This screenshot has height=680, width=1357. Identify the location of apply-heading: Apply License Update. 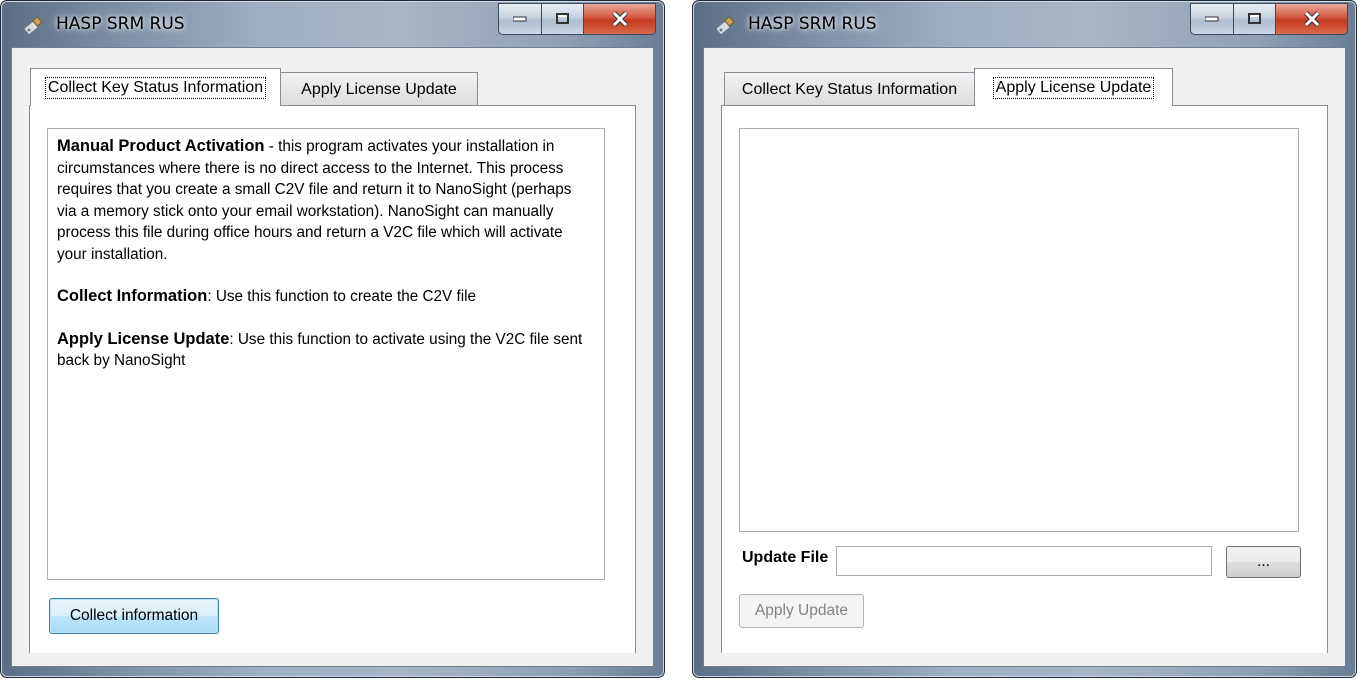
(143, 338).